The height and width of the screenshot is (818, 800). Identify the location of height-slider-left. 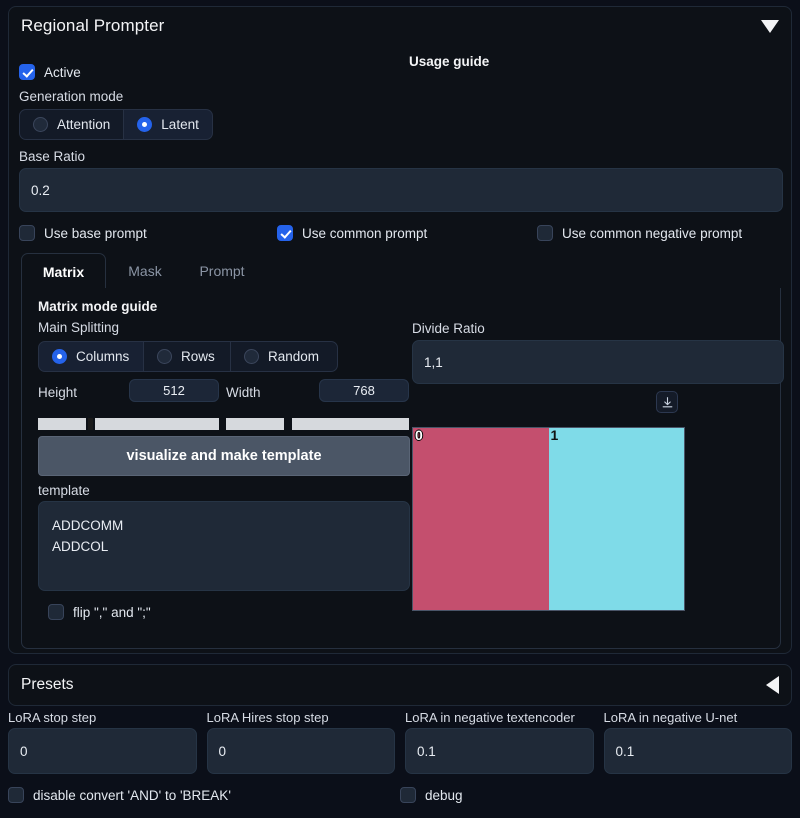
(62, 424).